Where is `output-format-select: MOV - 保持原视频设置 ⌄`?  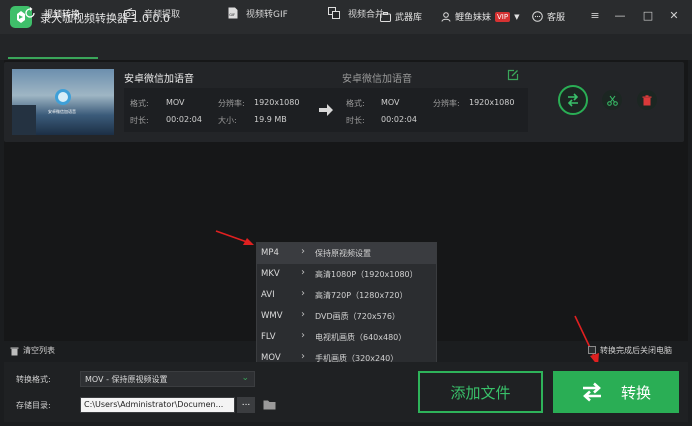 output-format-select: MOV - 保持原视频设置 ⌄ is located at coordinates (167, 379).